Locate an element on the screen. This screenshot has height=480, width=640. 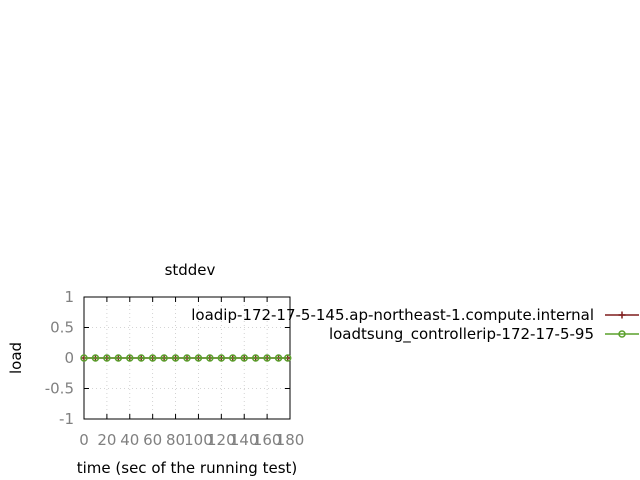
legend-label: loadtsung_controllerip-172-17-5-95 is located at coordinates (461, 334).